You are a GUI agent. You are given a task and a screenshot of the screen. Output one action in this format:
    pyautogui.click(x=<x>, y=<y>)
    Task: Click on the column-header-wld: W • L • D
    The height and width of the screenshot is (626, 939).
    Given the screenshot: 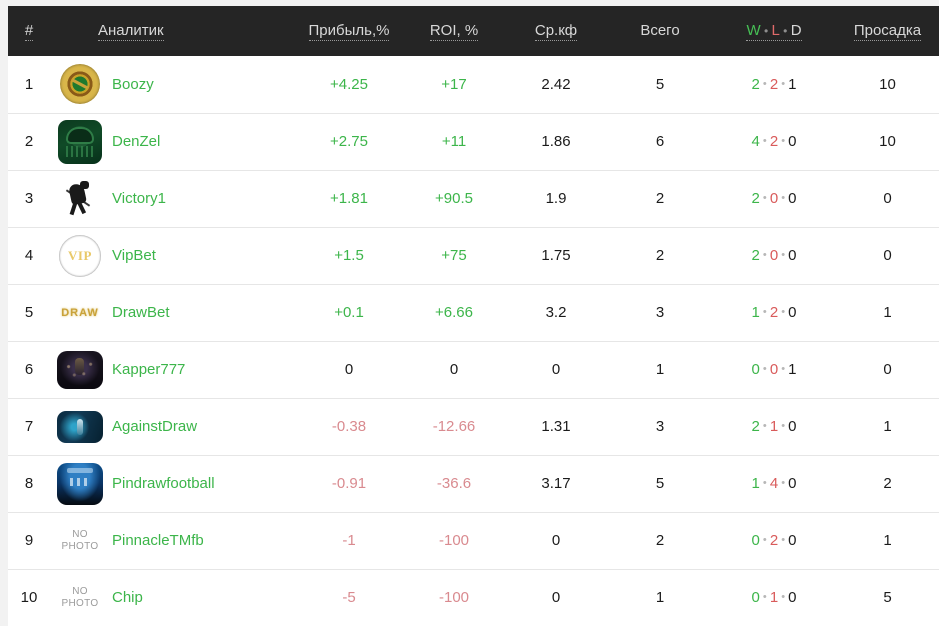 What is the action you would take?
    pyautogui.click(x=774, y=31)
    